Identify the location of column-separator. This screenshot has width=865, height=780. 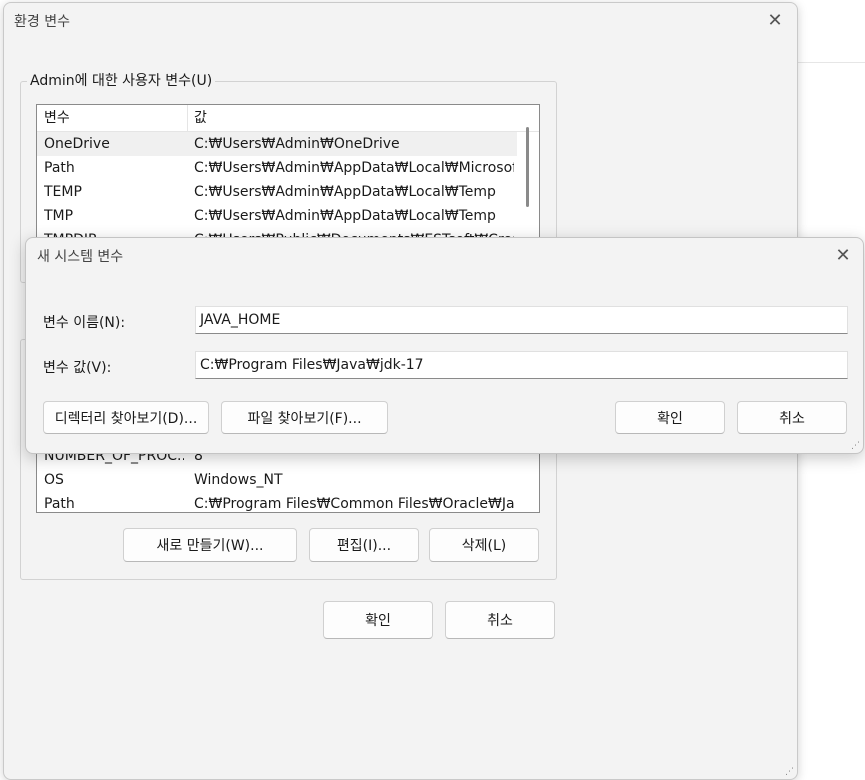
(187, 118).